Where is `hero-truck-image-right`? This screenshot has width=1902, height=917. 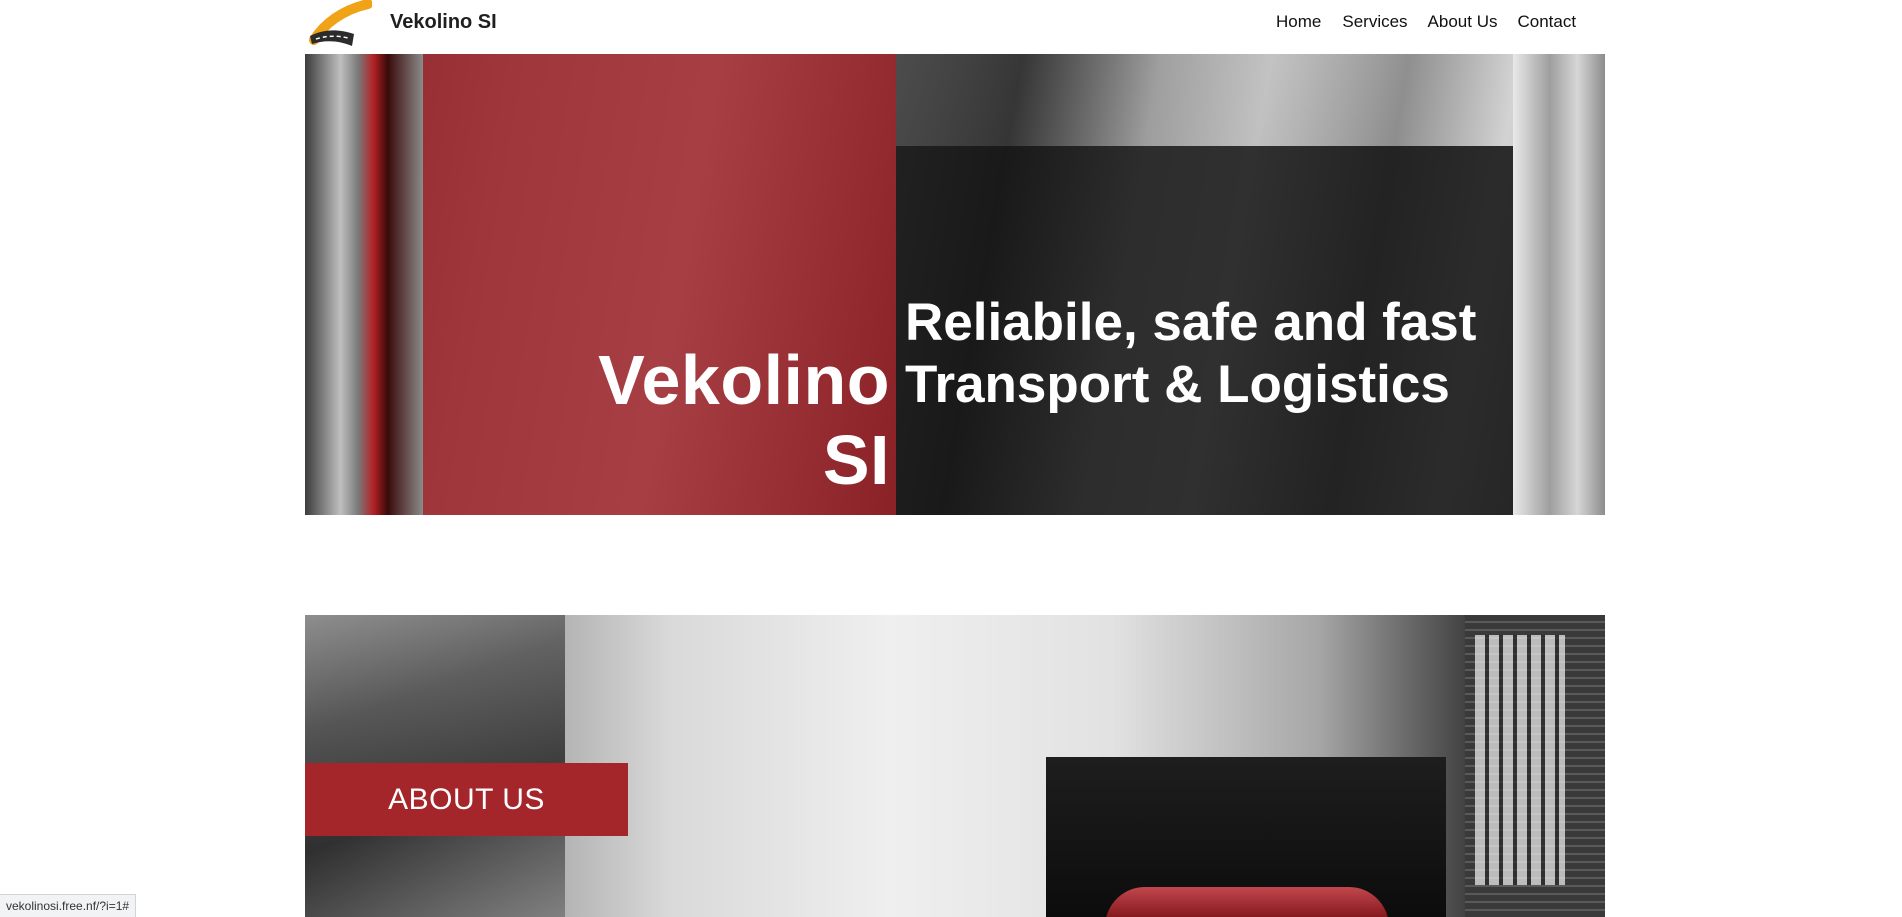 hero-truck-image-right is located at coordinates (1559, 284).